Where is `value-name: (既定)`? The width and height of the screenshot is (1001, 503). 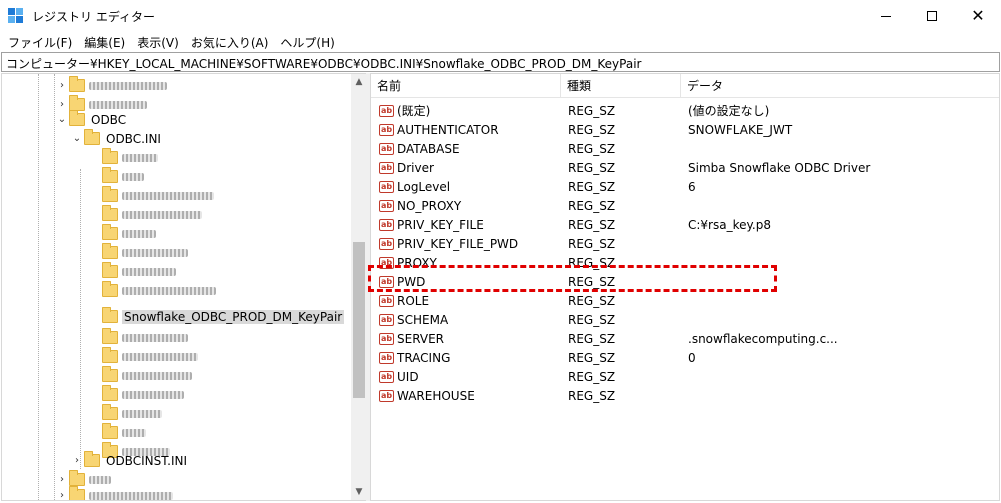 value-name: (既定) is located at coordinates (414, 111).